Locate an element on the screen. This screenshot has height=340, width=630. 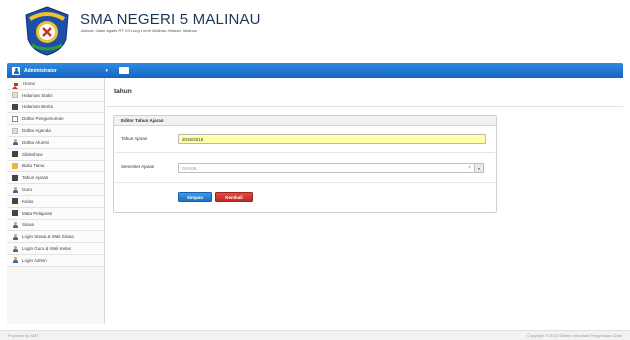
sidebar-item-label: Halaman Statis is located at coordinates (37, 95).